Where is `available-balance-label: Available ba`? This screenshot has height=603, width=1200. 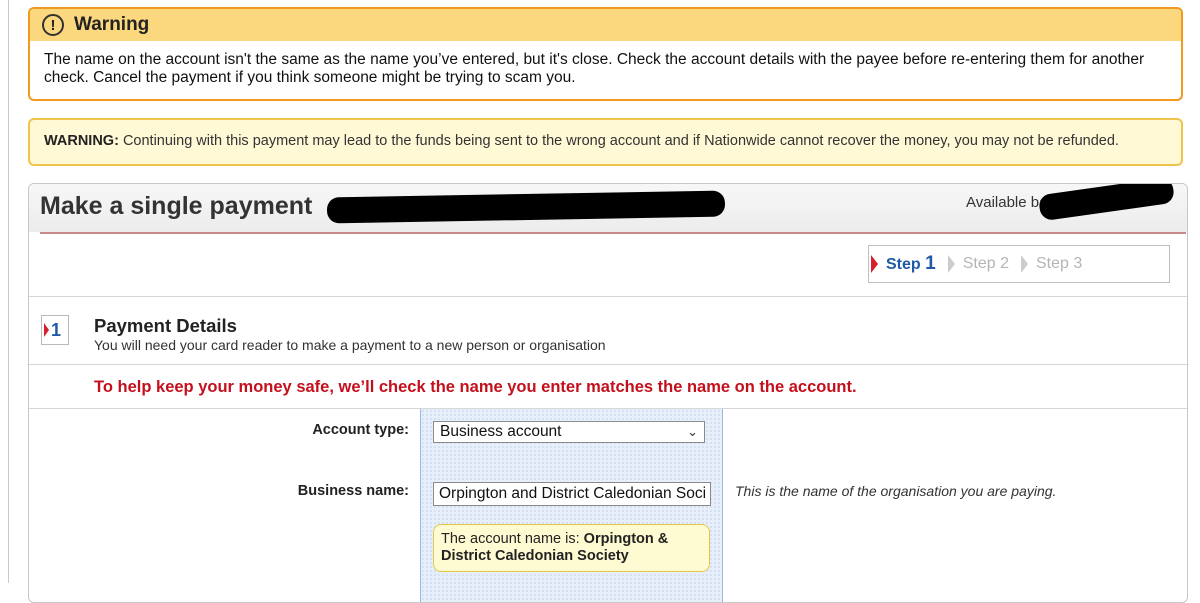 available-balance-label: Available ba is located at coordinates (1007, 202).